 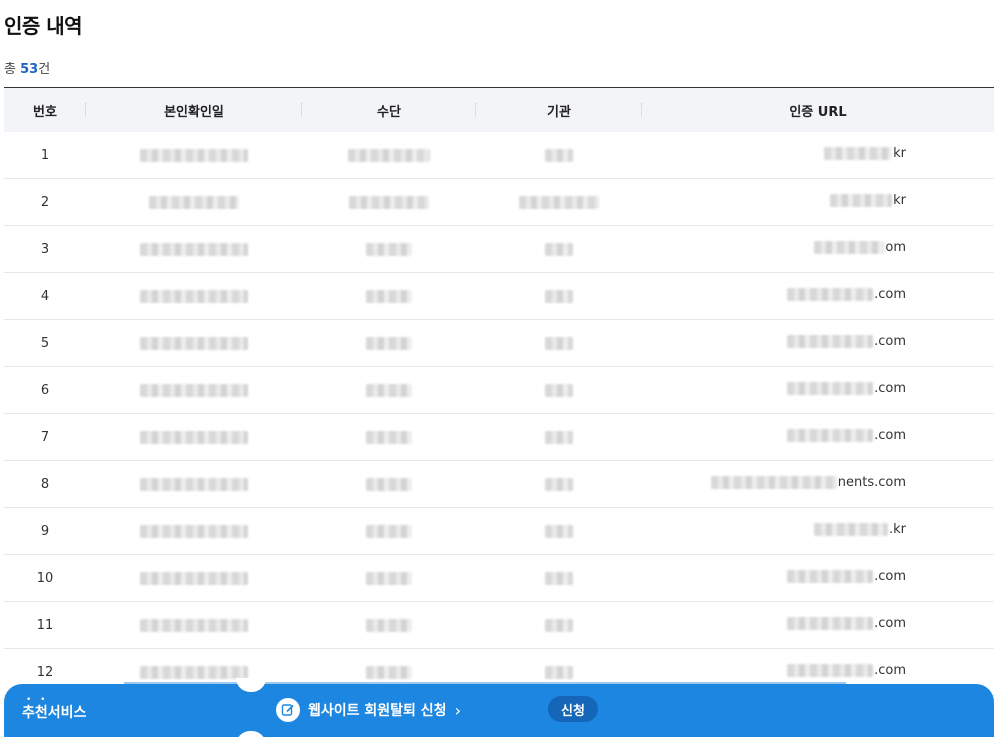 I want to click on row-number: 4, so click(x=45, y=296).